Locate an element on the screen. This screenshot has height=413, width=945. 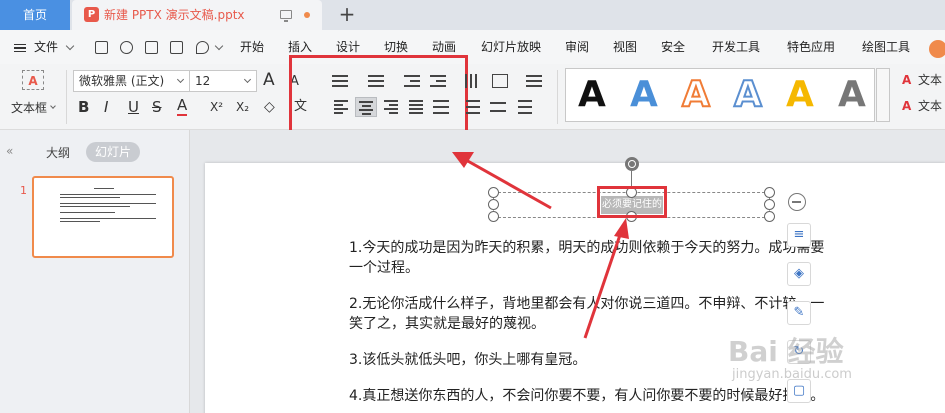
print-icon is located at coordinates (151, 47).